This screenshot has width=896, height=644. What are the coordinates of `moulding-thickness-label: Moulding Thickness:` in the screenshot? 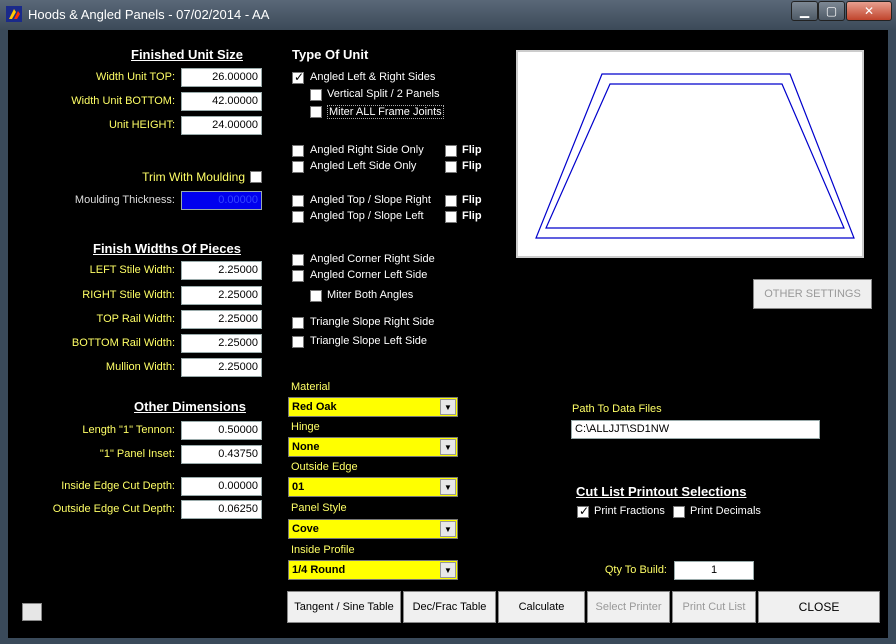 It's located at (124, 200).